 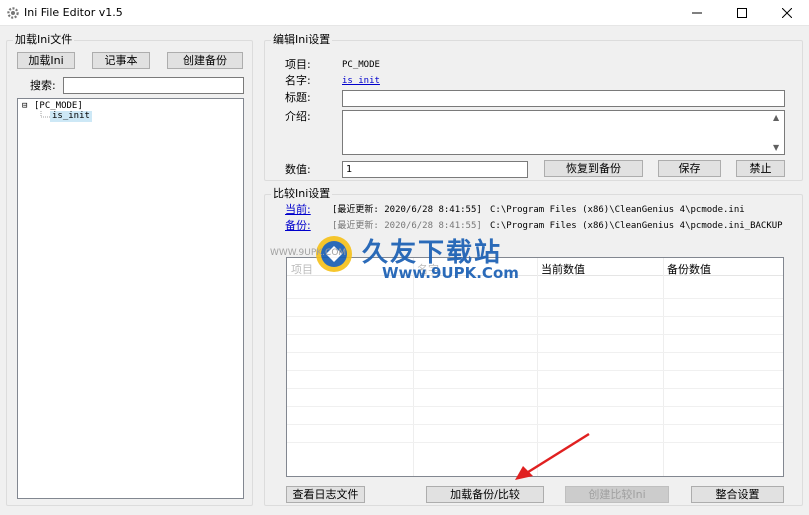 I want to click on watermark-small-url: WWW.9UPK.COM, so click(x=308, y=253).